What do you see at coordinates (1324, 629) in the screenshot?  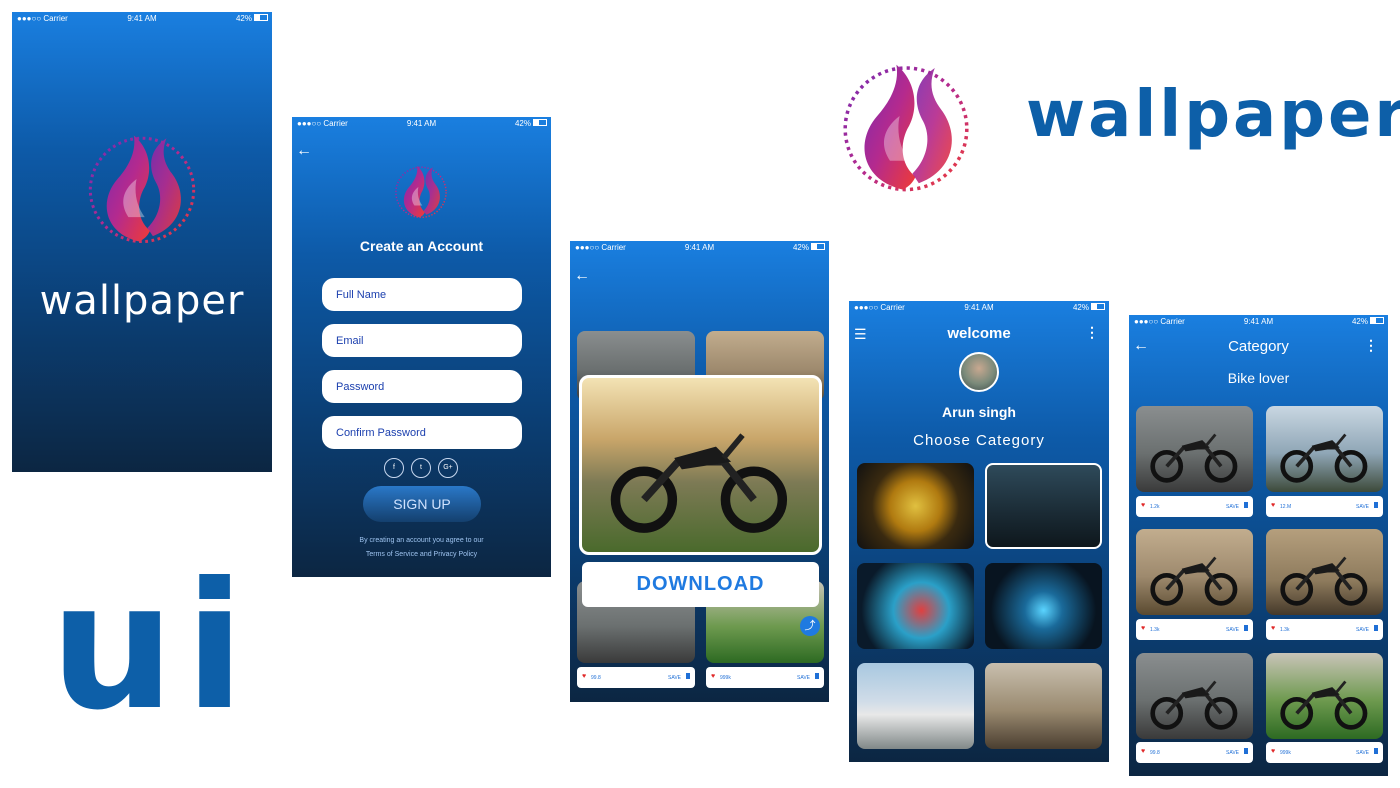 I see `tile-meta-bar: ♥ 1.3k SAVE` at bounding box center [1324, 629].